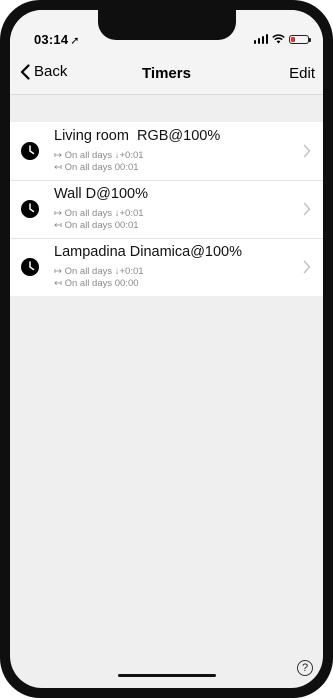  What do you see at coordinates (96, 283) in the screenshot?
I see `timer-off-schedule: ↤ On all days 00:00` at bounding box center [96, 283].